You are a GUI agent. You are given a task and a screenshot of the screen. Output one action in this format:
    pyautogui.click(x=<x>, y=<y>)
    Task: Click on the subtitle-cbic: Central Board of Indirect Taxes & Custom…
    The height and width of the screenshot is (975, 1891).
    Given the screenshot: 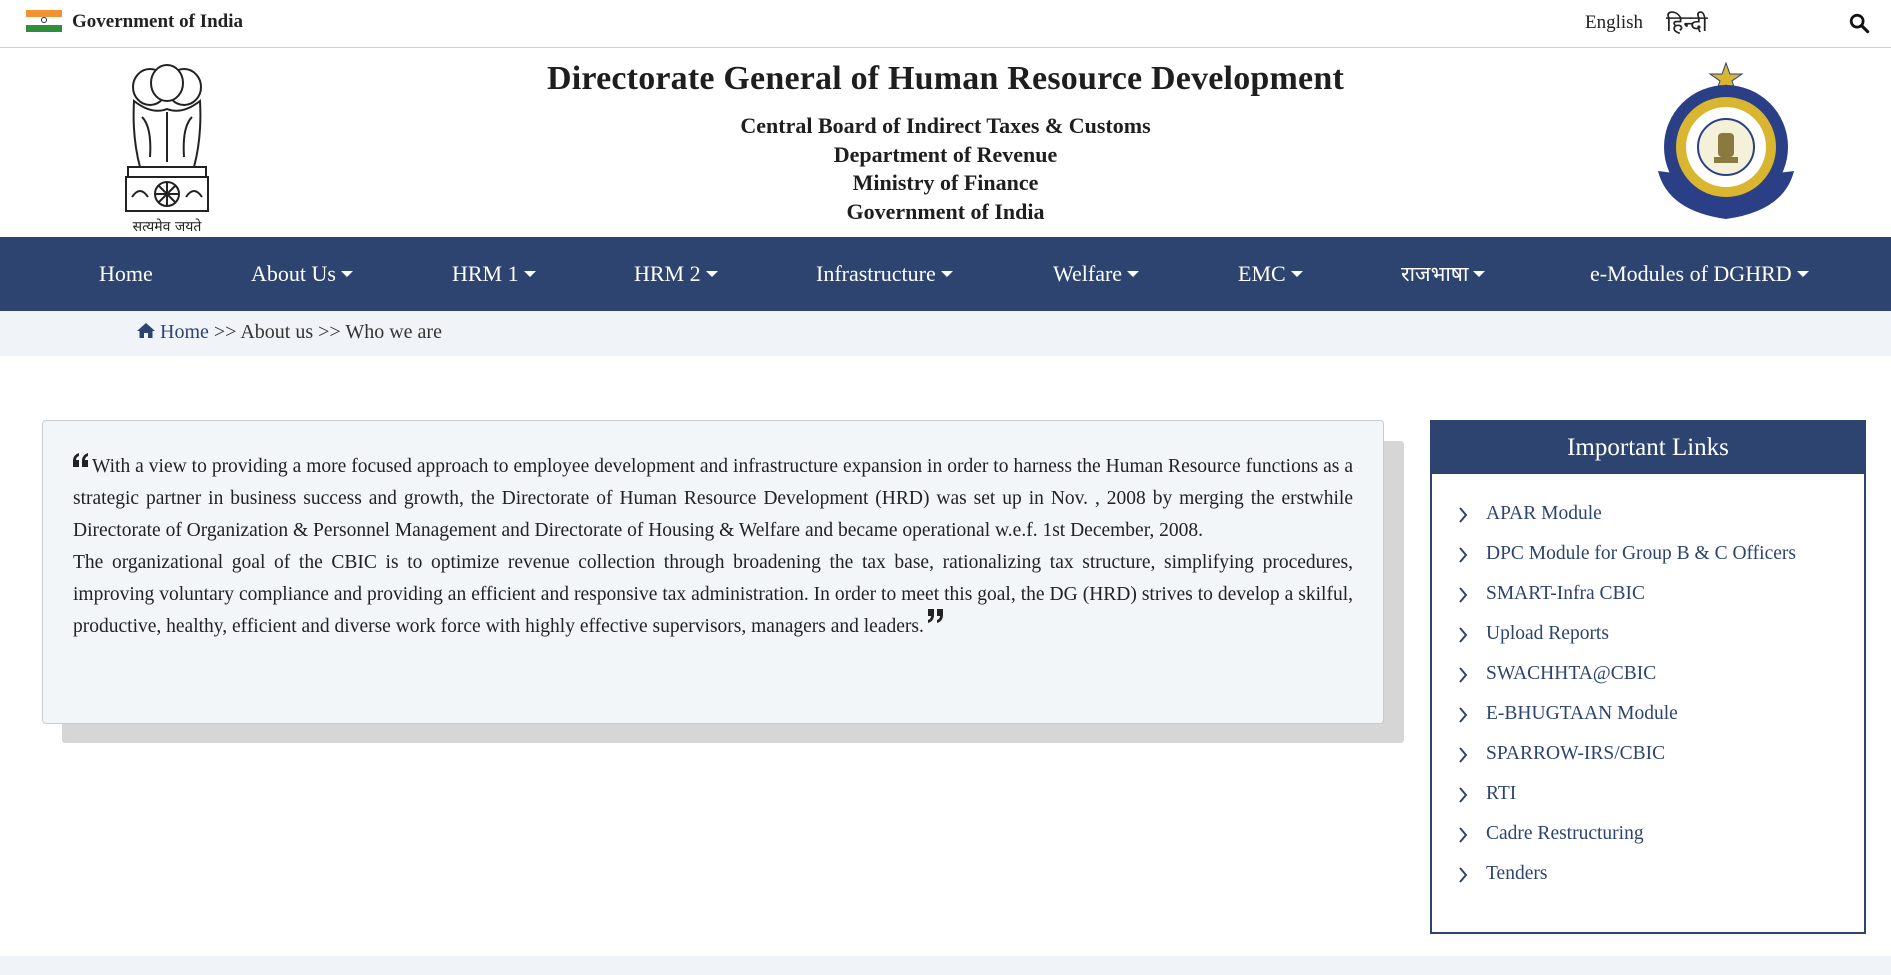 What is the action you would take?
    pyautogui.click(x=945, y=125)
    